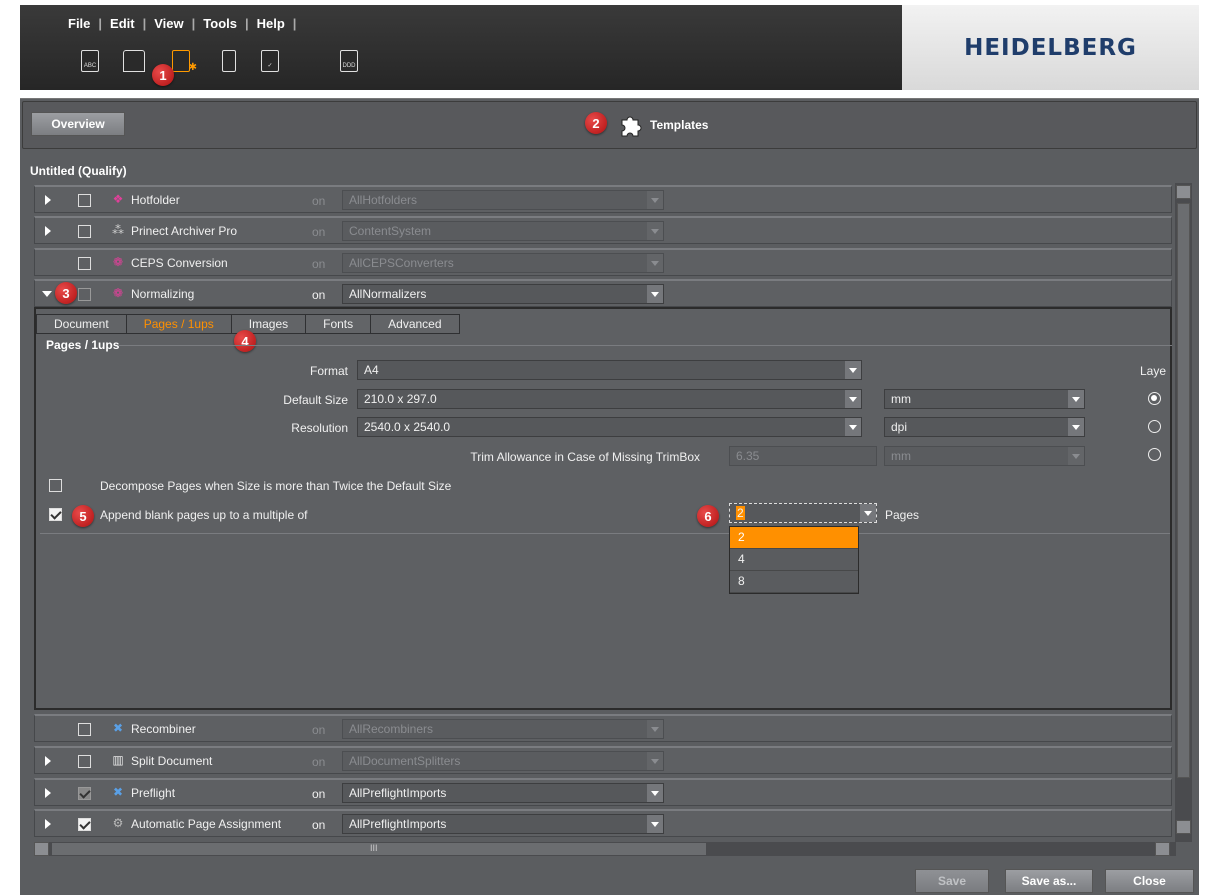 Image resolution: width=1205 pixels, height=895 pixels. Describe the element at coordinates (1149, 881) in the screenshot. I see `close-button: Close` at that location.